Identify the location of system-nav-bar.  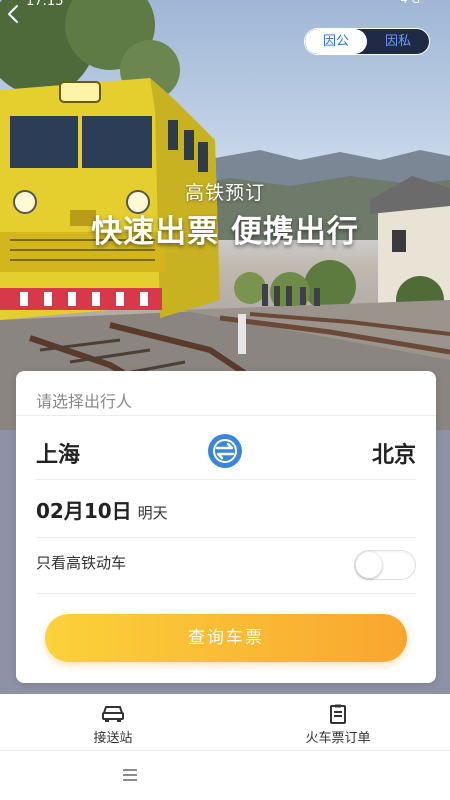
(225, 775).